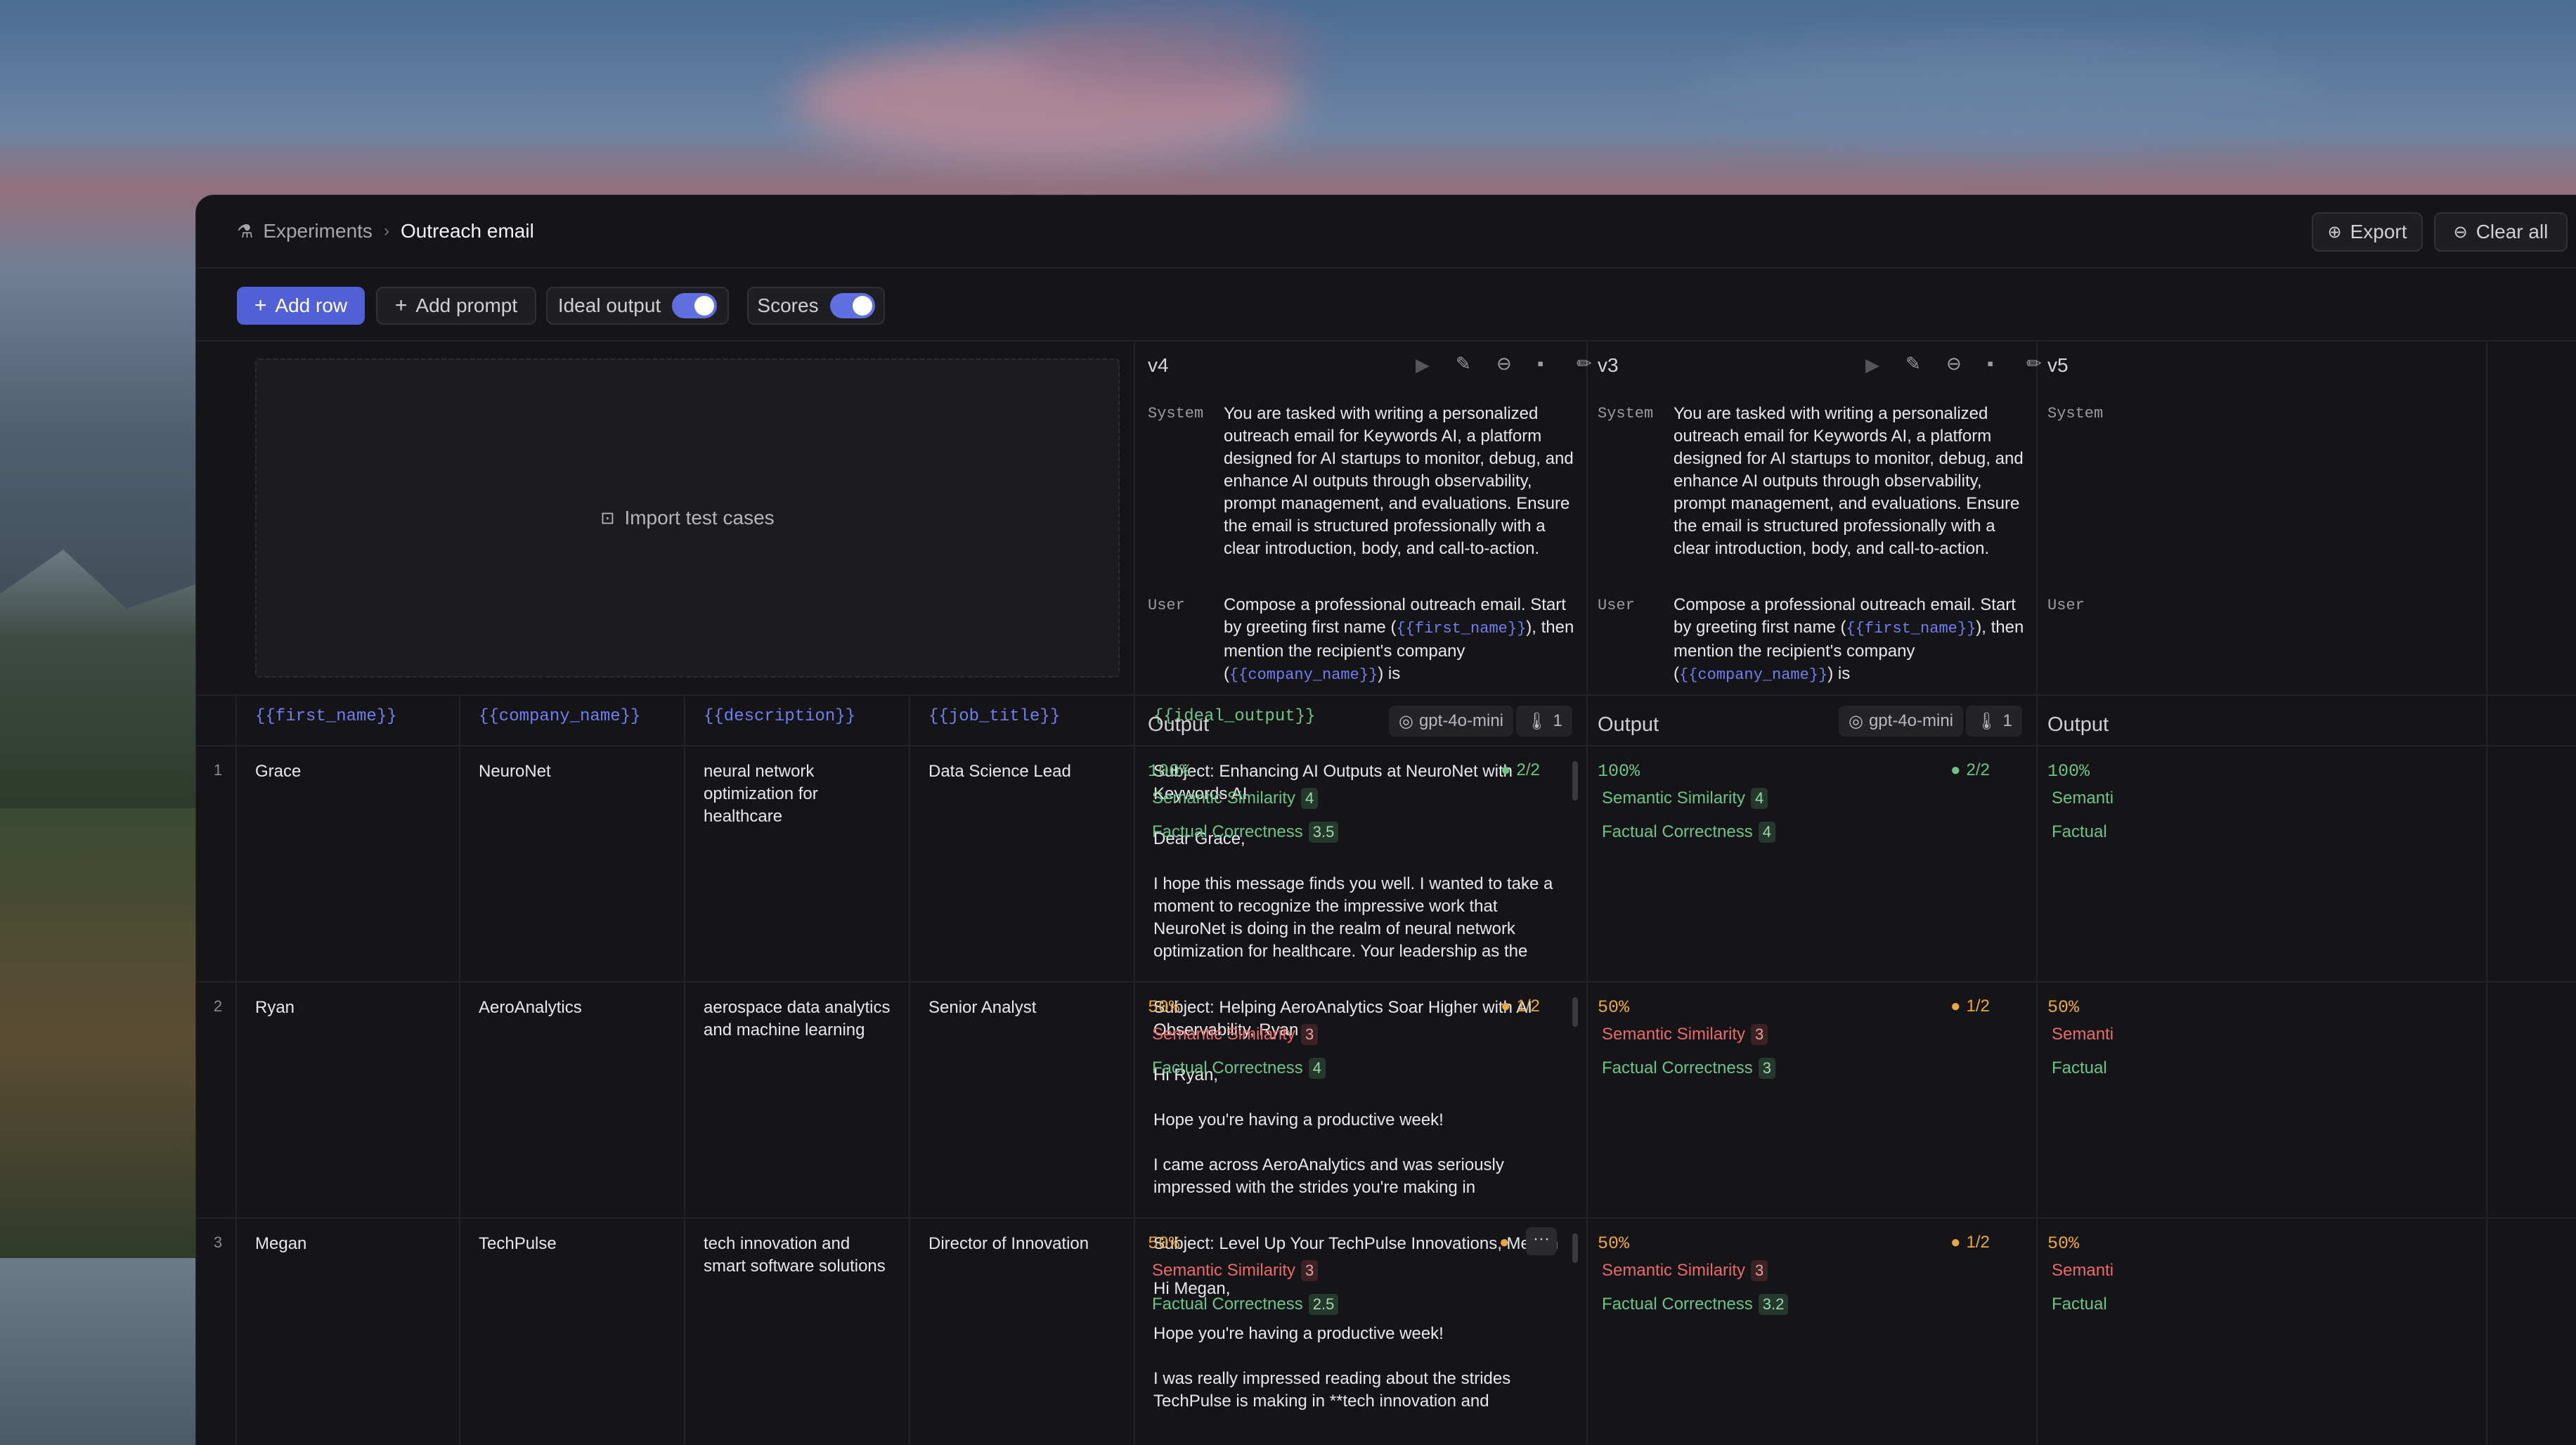 This screenshot has height=1445, width=2576. Describe the element at coordinates (301, 306) in the screenshot. I see `add-row-button: + Add row` at that location.